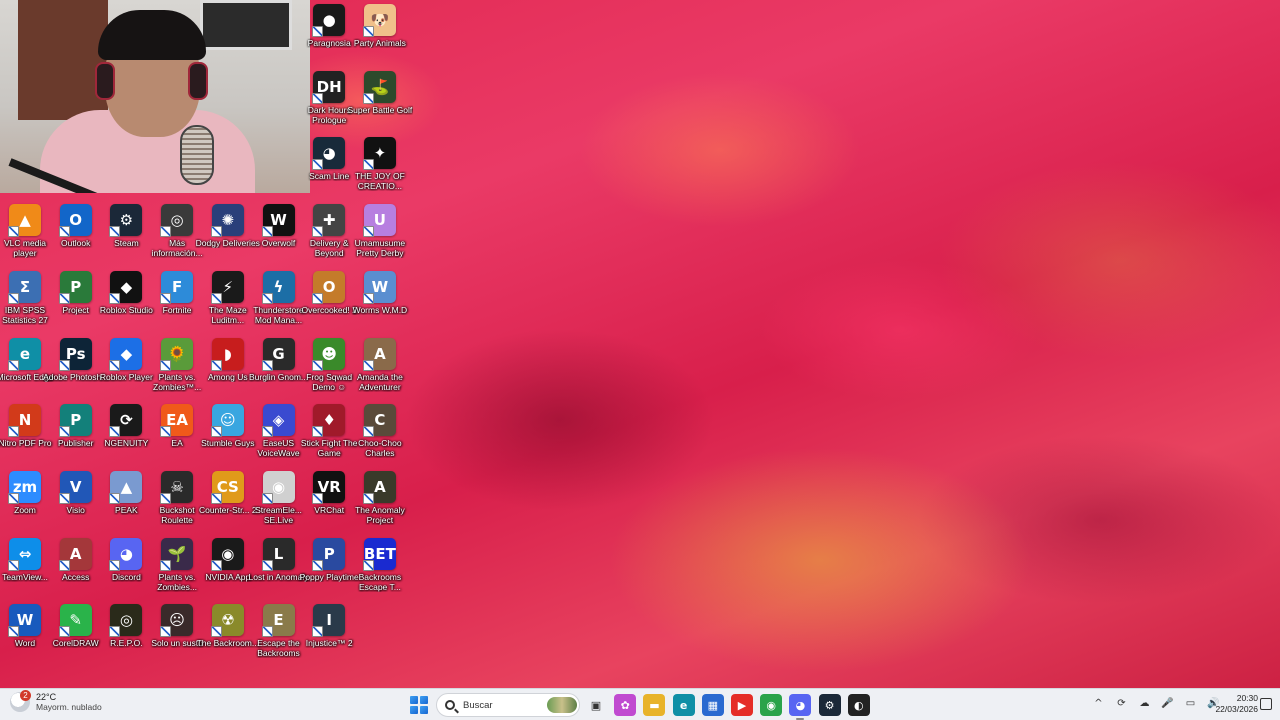 The image size is (1280, 720). What do you see at coordinates (379, 554) in the screenshot?
I see `app-icon: BET` at bounding box center [379, 554].